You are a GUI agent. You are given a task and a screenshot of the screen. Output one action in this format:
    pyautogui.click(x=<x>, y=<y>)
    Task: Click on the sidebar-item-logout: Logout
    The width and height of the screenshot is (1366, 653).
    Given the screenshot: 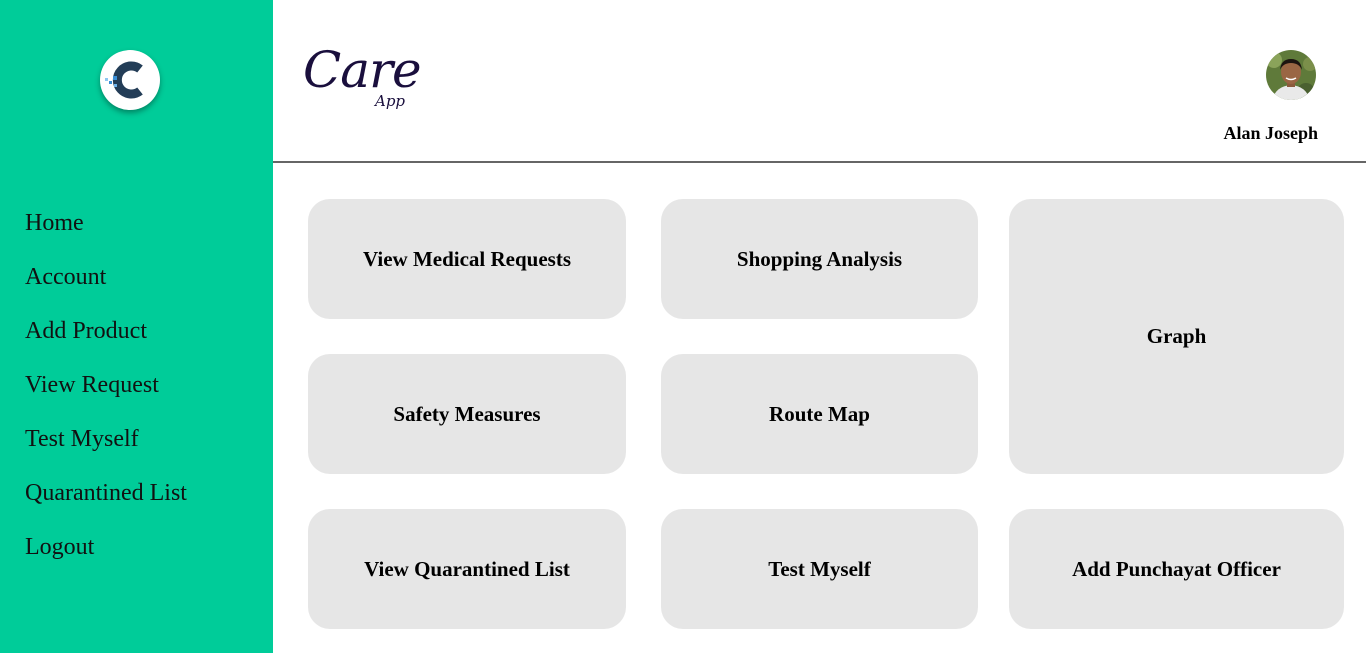 What is the action you would take?
    pyautogui.click(x=106, y=555)
    